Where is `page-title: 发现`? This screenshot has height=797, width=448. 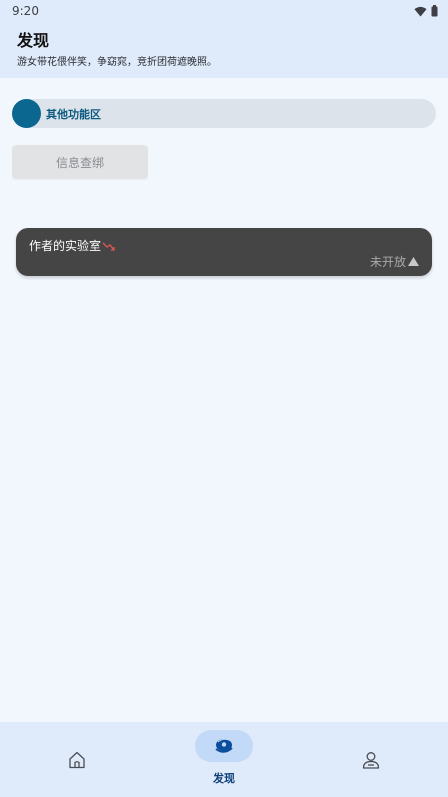
page-title: 发现 is located at coordinates (33, 40).